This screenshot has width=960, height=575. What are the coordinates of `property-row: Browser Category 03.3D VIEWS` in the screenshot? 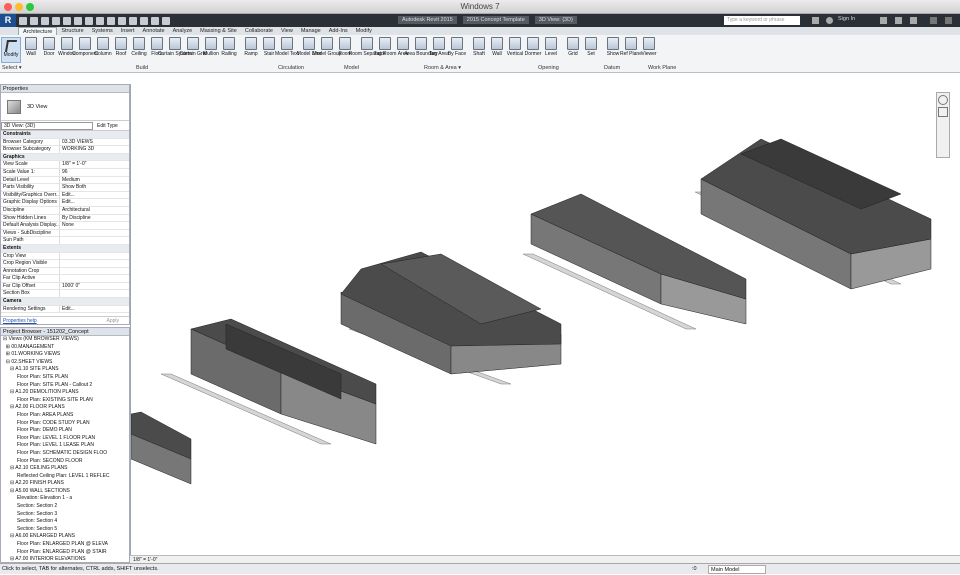 It's located at (65, 142).